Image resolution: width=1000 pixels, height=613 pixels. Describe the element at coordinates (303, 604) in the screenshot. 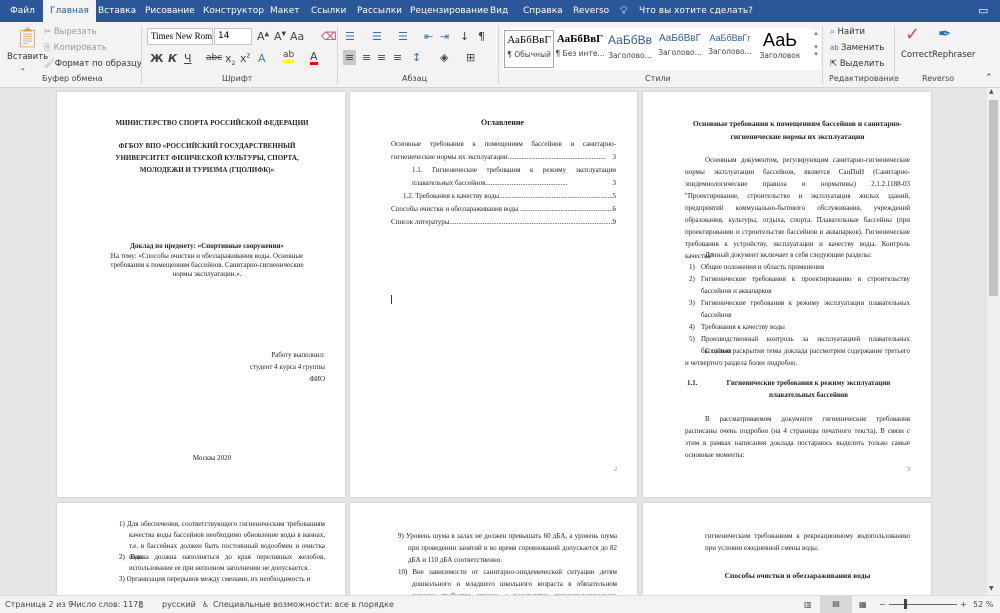

I see `accessibility-status: Специальные возможности: все в порядке` at that location.